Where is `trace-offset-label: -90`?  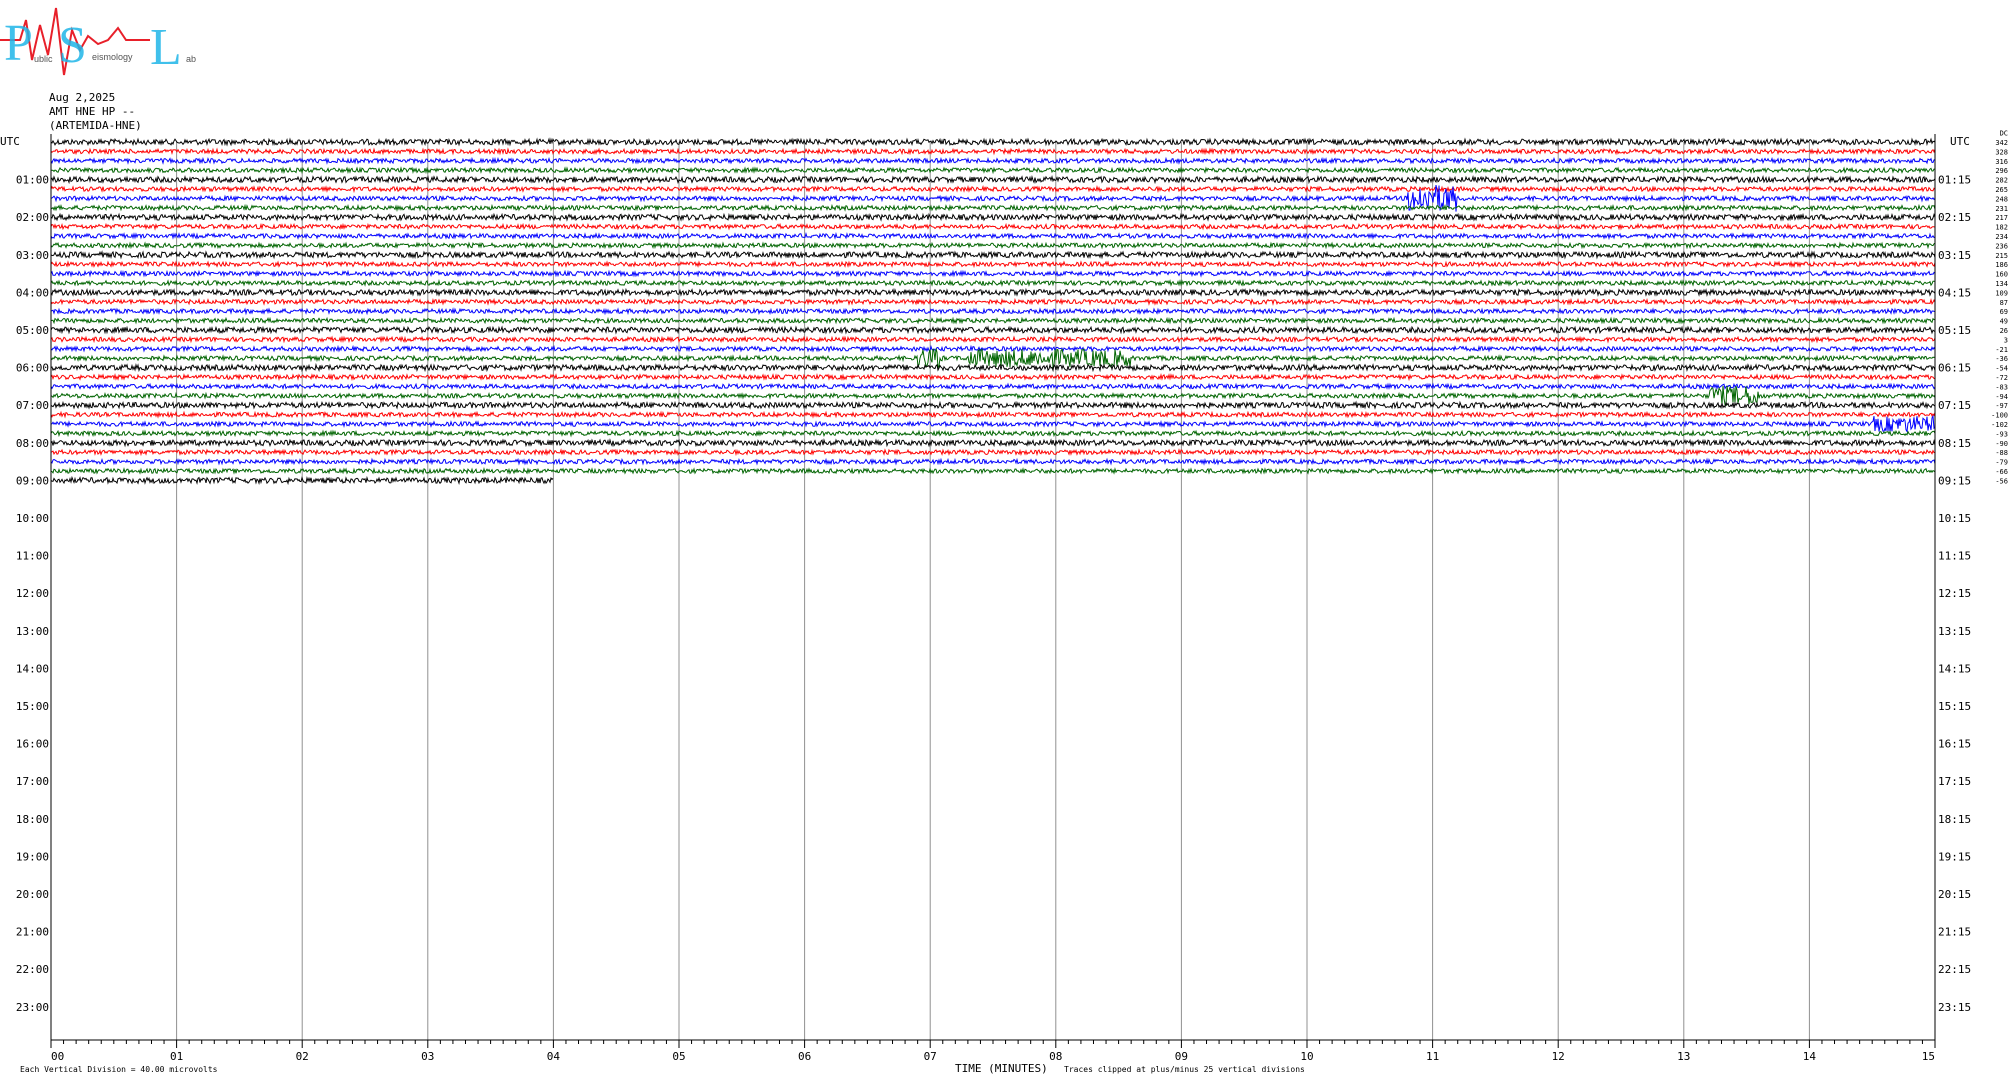 trace-offset-label: -90 is located at coordinates (2001, 444).